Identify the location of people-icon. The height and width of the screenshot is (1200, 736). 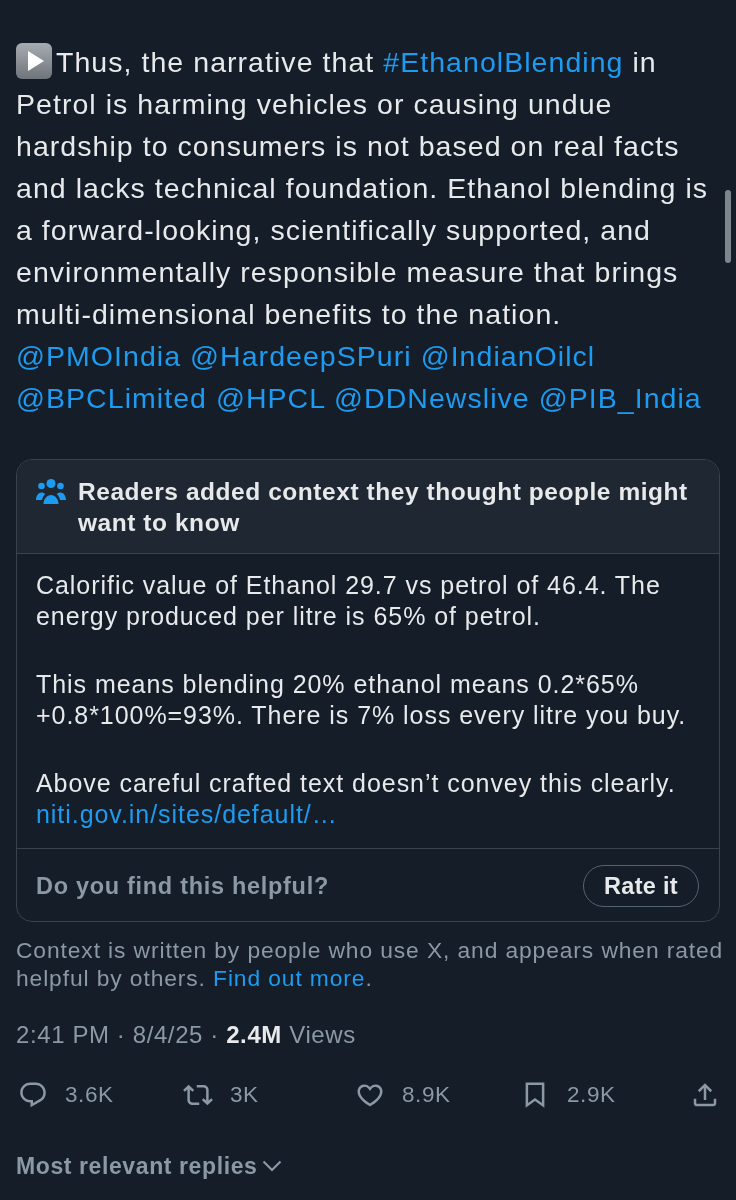
(51, 491).